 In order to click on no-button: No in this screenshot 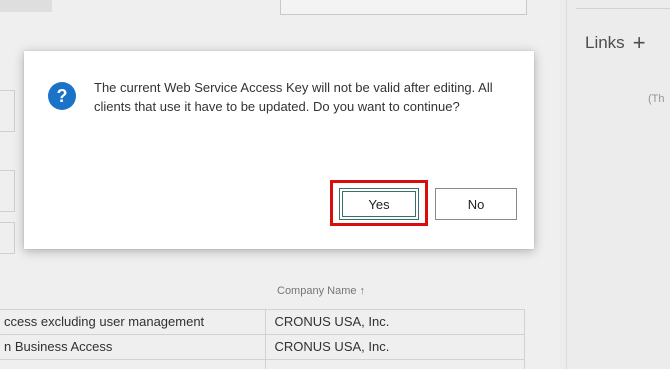, I will do `click(476, 204)`.